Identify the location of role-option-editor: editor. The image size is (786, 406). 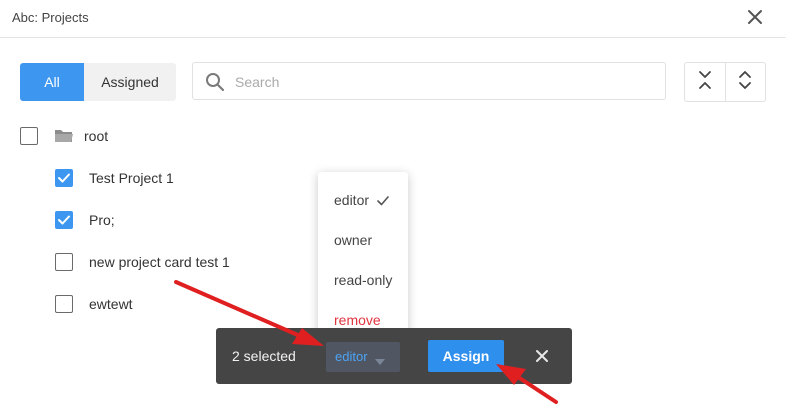
(351, 200).